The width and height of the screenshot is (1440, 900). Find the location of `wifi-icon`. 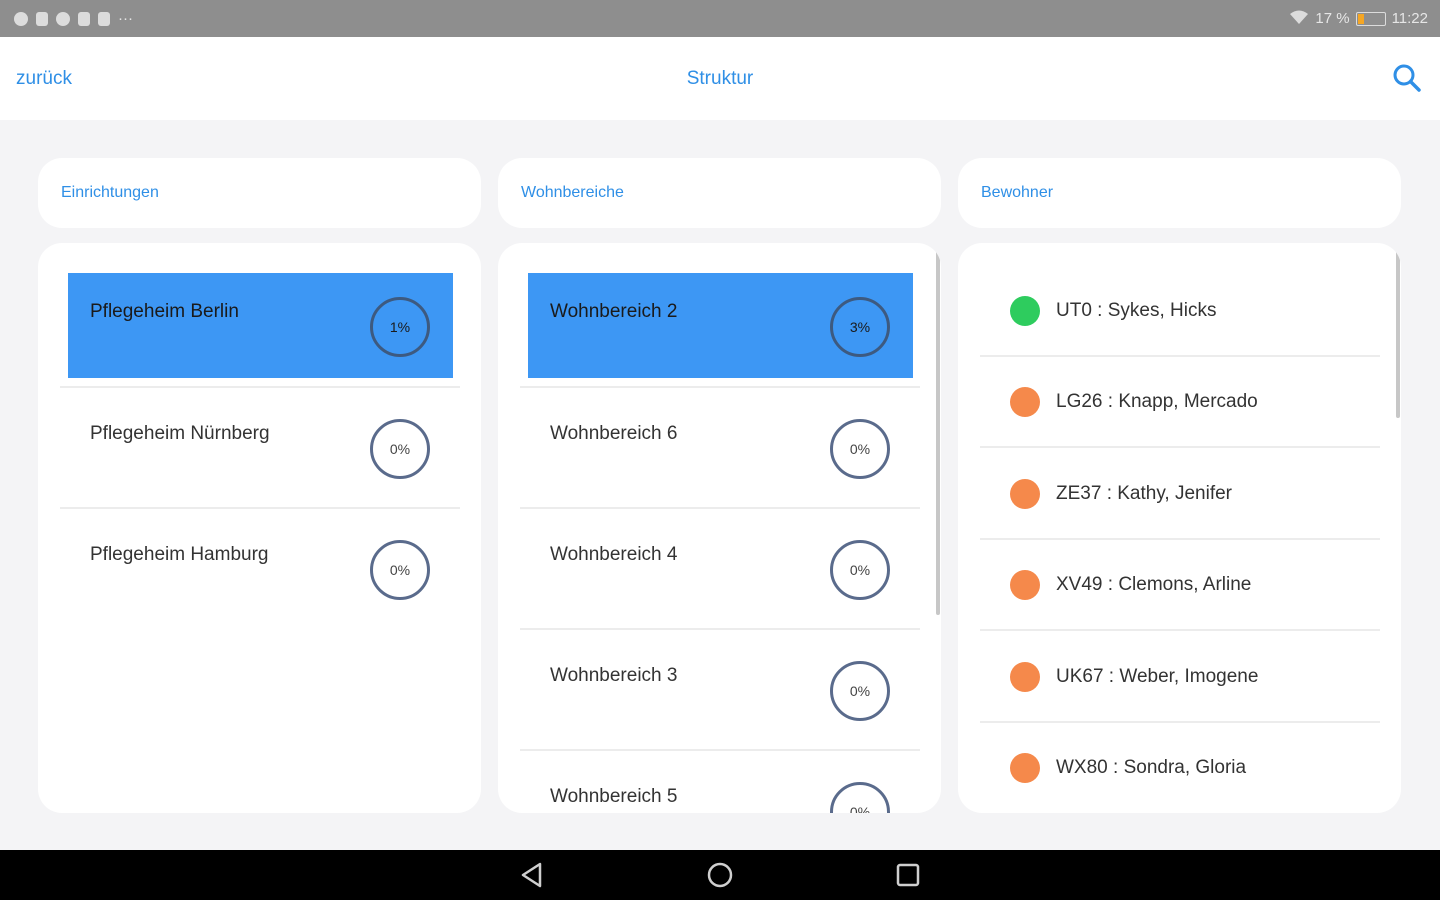

wifi-icon is located at coordinates (1299, 19).